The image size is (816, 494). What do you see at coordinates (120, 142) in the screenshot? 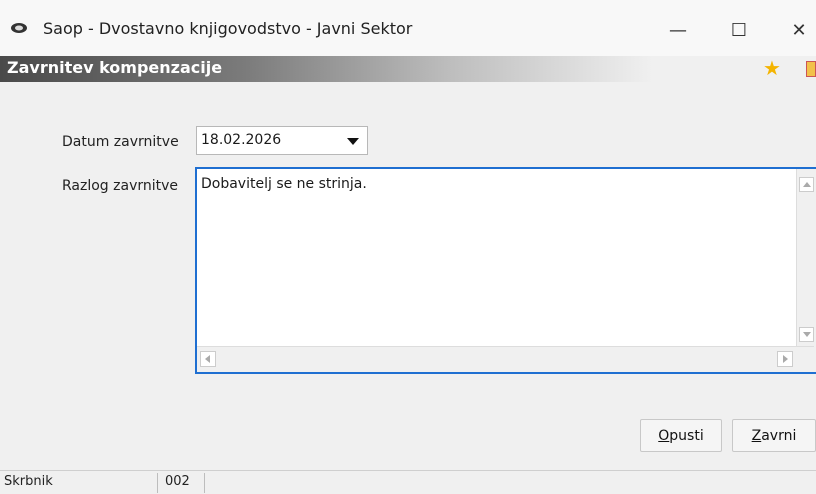
I see `date-label: Datum zavrnitve` at bounding box center [120, 142].